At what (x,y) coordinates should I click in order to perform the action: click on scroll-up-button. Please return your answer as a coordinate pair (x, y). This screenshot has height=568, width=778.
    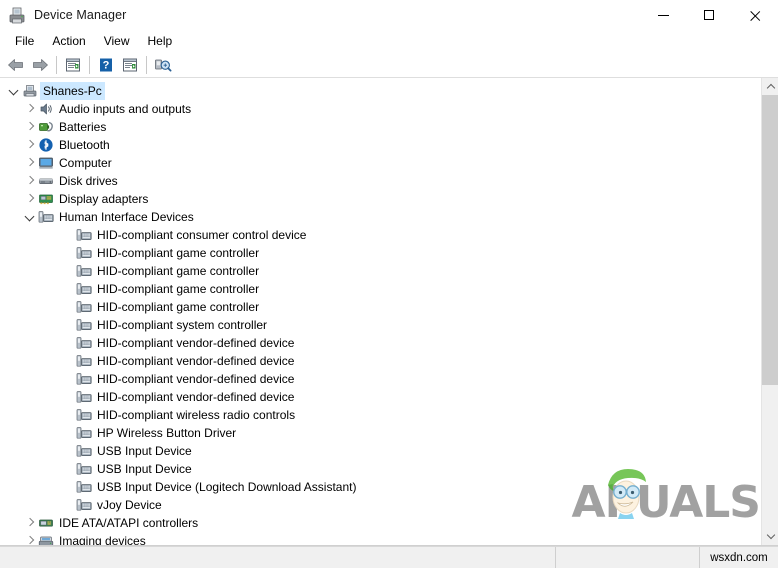
    Looking at the image, I should click on (770, 86).